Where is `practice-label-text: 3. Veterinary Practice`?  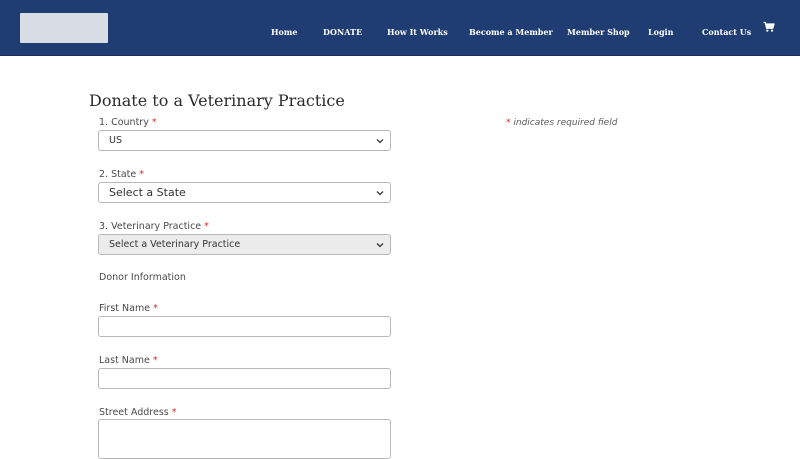
practice-label-text: 3. Veterinary Practice is located at coordinates (150, 226).